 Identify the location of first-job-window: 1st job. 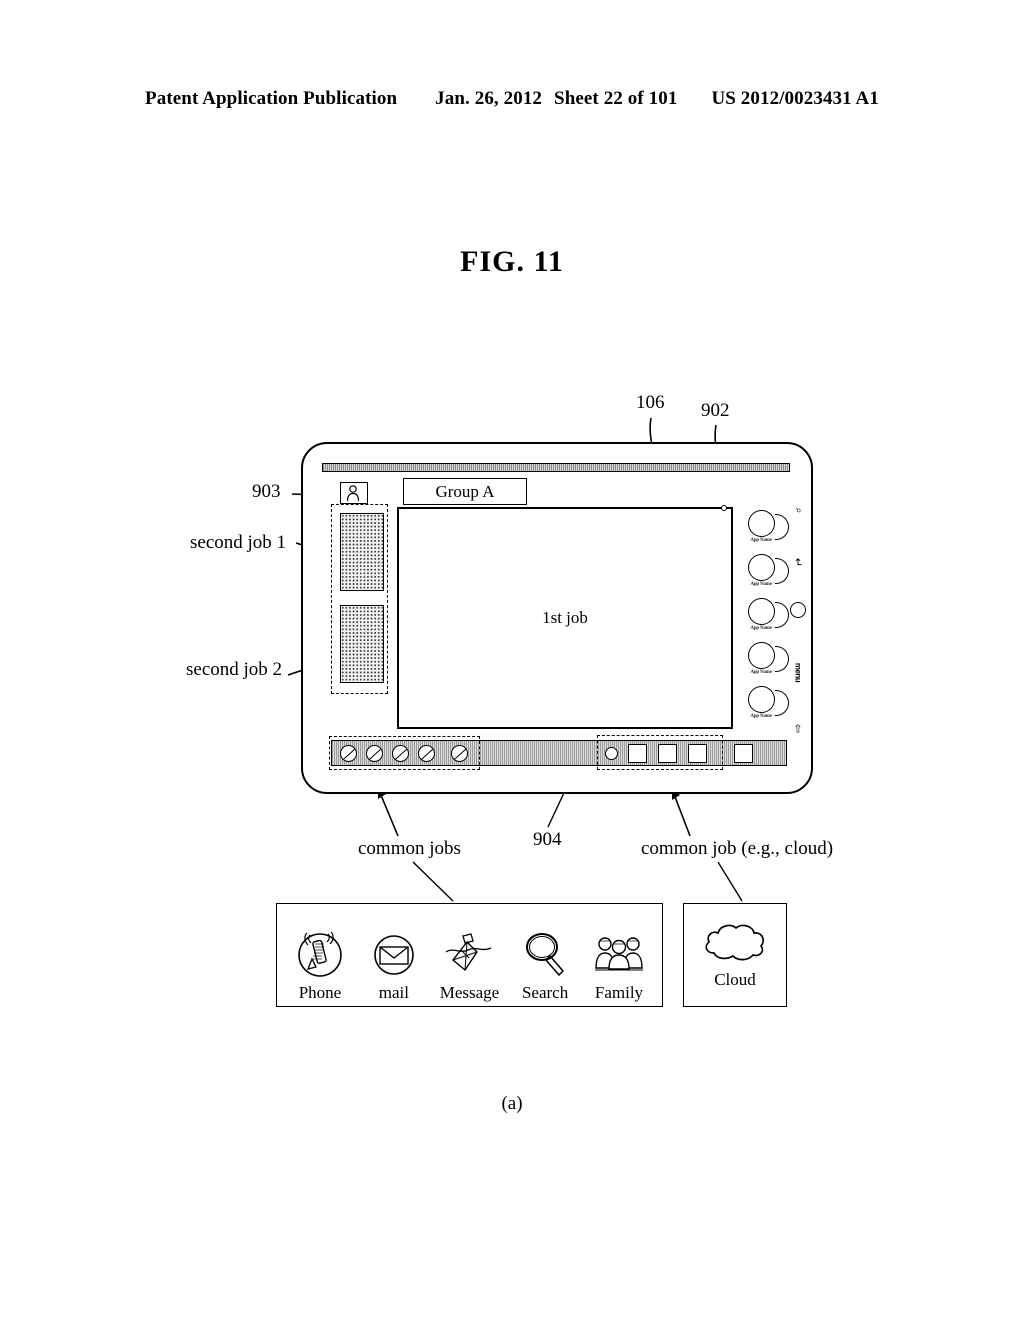
(565, 617).